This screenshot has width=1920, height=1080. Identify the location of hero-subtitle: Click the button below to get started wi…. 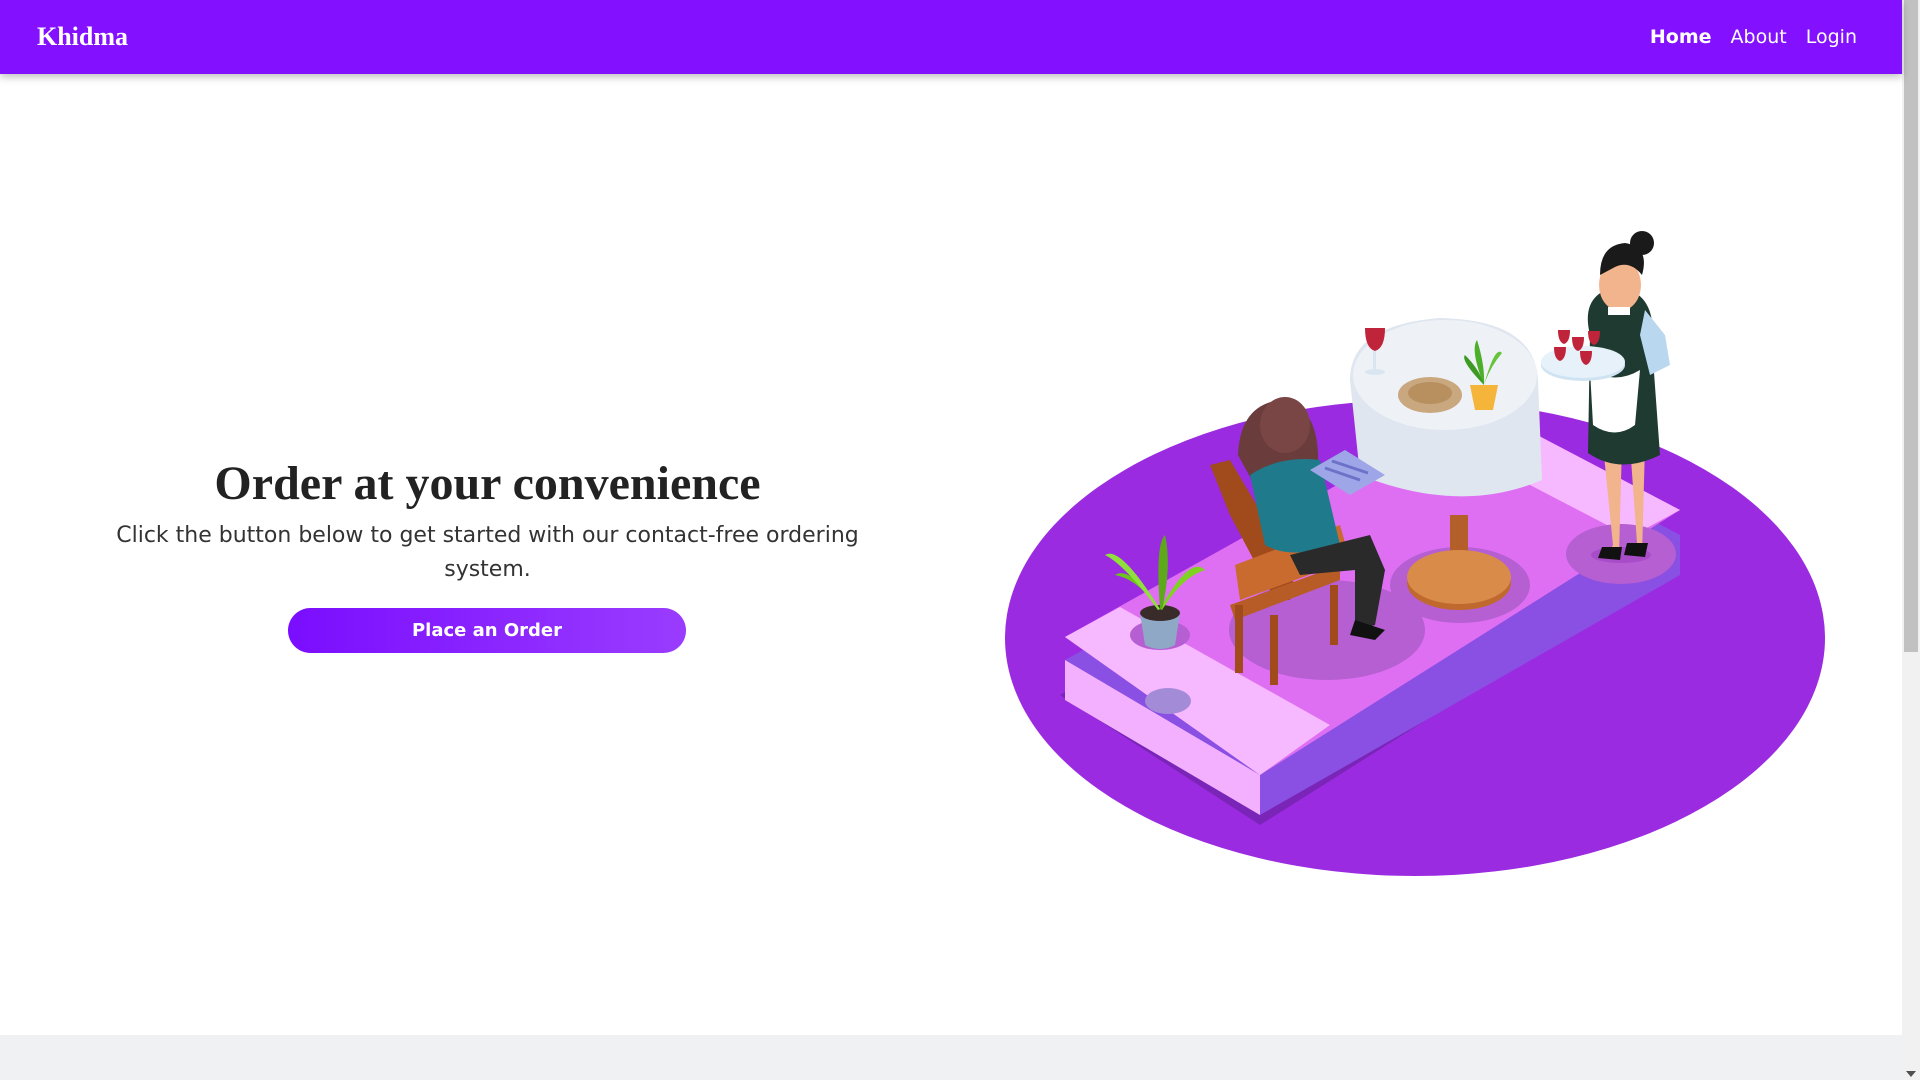
(487, 552).